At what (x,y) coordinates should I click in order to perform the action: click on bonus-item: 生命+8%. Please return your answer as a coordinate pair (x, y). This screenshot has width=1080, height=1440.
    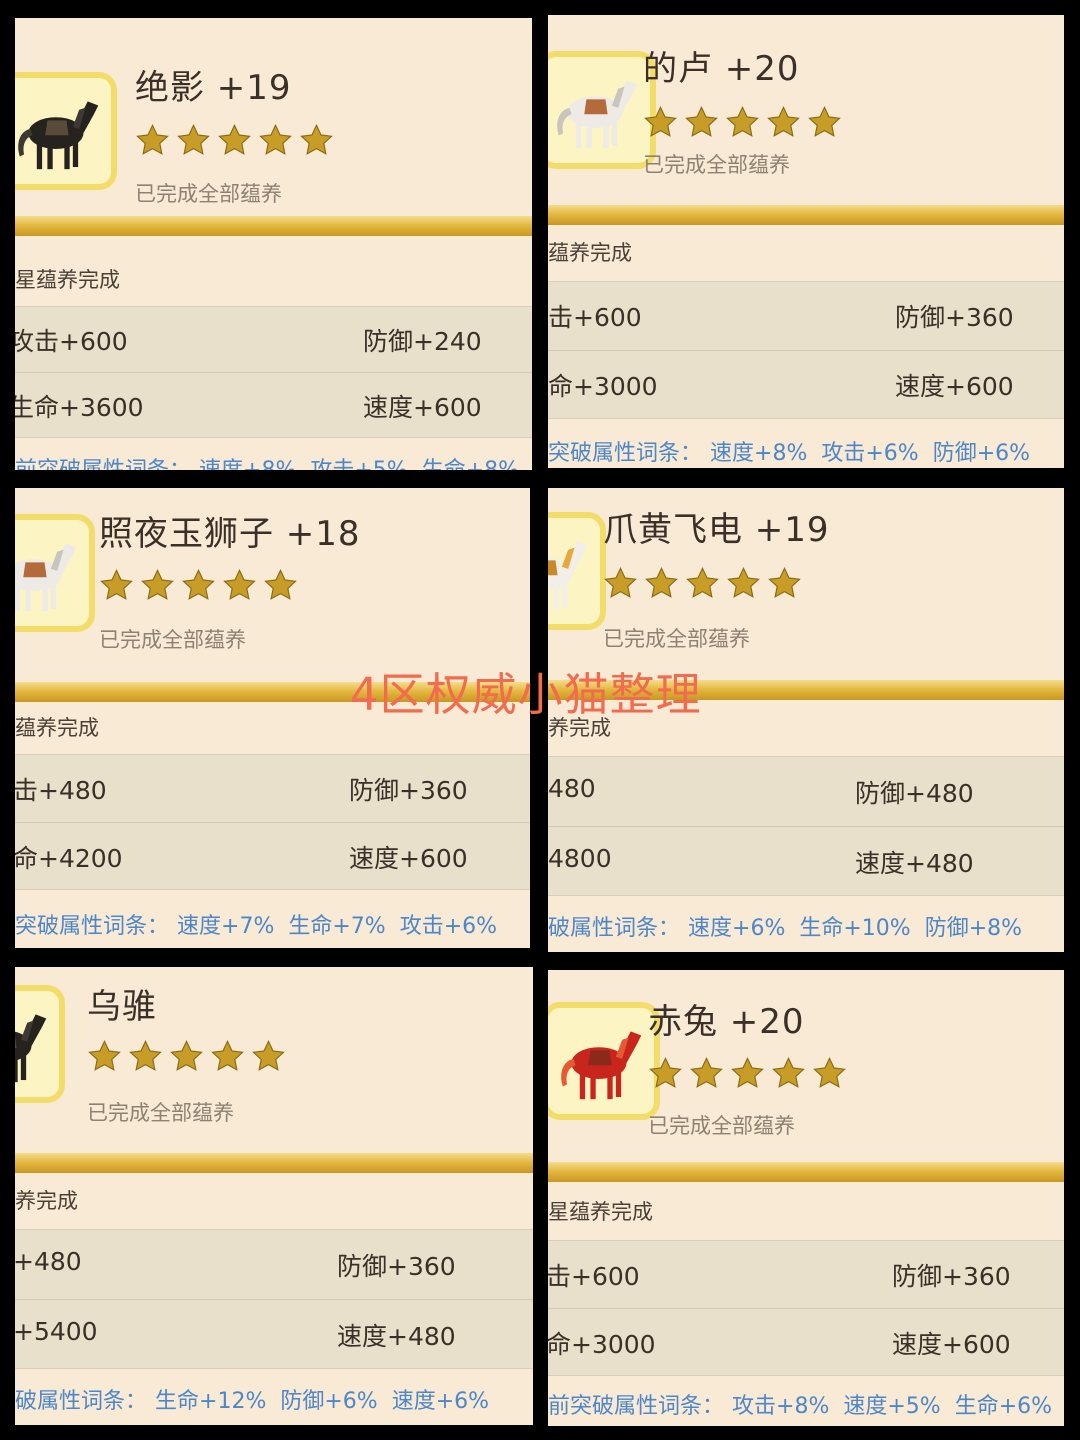
    Looking at the image, I should click on (470, 464).